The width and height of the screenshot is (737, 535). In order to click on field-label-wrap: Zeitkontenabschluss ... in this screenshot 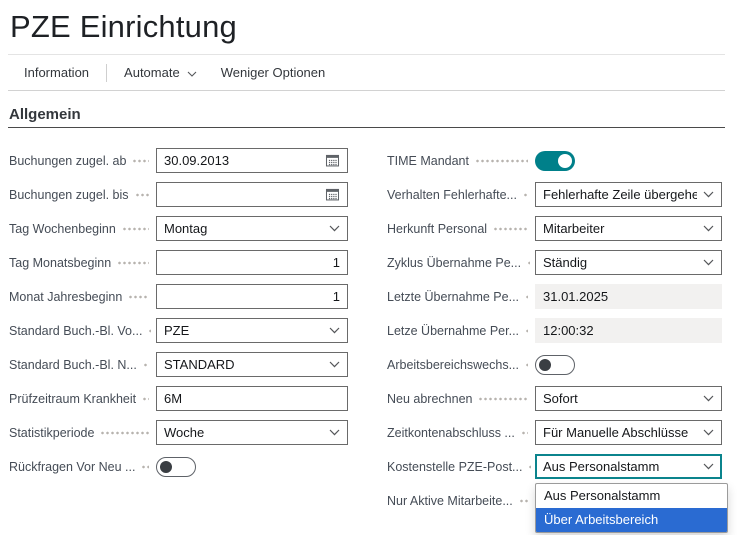, I will do `click(461, 433)`.